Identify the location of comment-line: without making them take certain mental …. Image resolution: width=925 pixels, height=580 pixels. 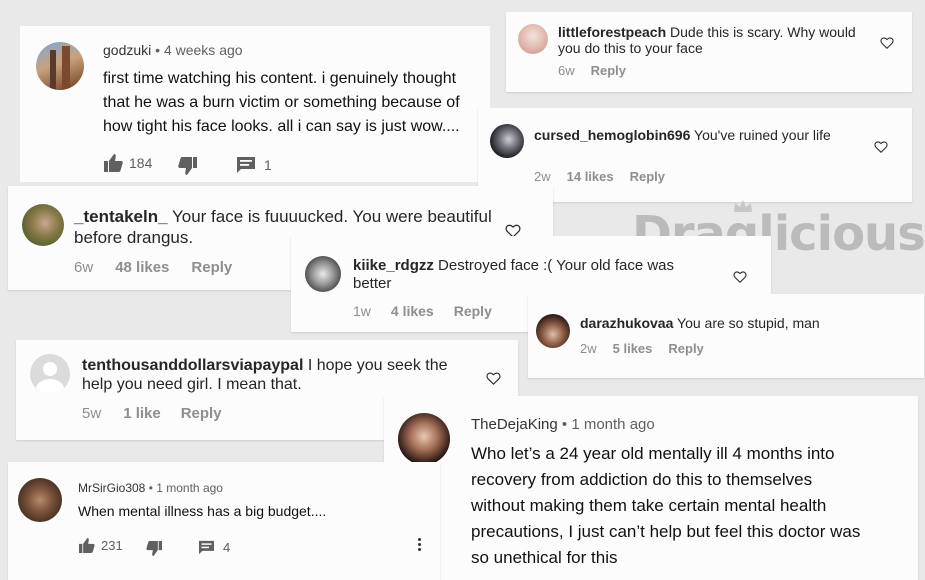
(649, 505).